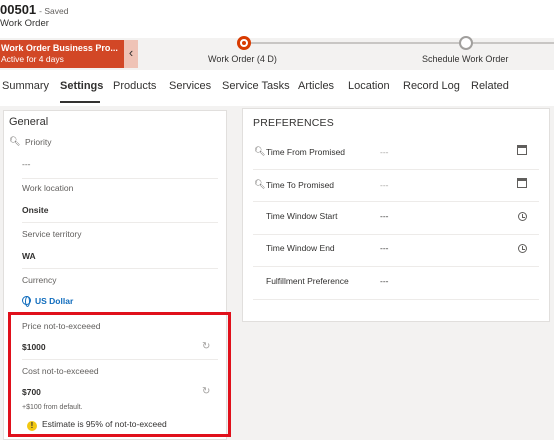 The width and height of the screenshot is (554, 440). What do you see at coordinates (52, 407) in the screenshot?
I see `cost-nte-note: +$100 from default.` at bounding box center [52, 407].